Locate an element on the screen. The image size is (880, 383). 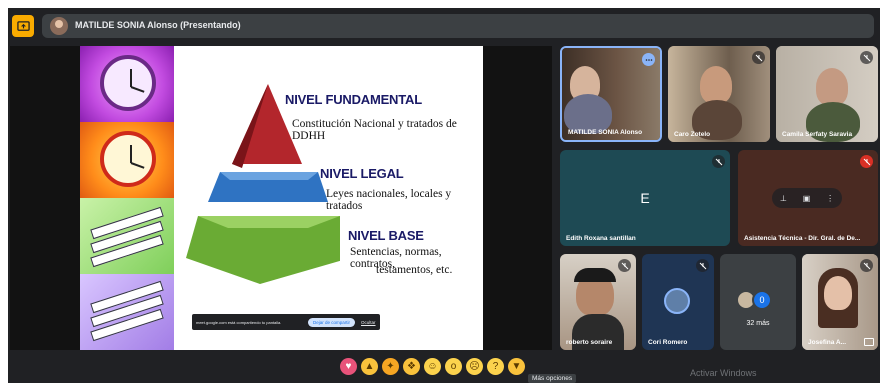
presenter-banner: MATILDE SONIA Alonso (Presentando) is located at coordinates (458, 26).